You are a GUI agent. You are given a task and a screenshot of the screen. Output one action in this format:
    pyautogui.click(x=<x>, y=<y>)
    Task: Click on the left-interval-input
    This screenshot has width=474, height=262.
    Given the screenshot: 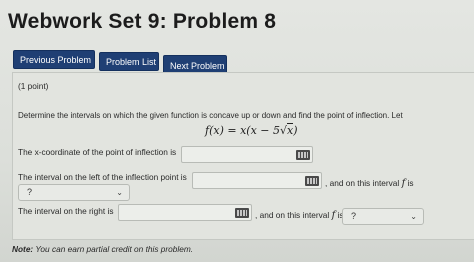 What is the action you would take?
    pyautogui.click(x=257, y=180)
    